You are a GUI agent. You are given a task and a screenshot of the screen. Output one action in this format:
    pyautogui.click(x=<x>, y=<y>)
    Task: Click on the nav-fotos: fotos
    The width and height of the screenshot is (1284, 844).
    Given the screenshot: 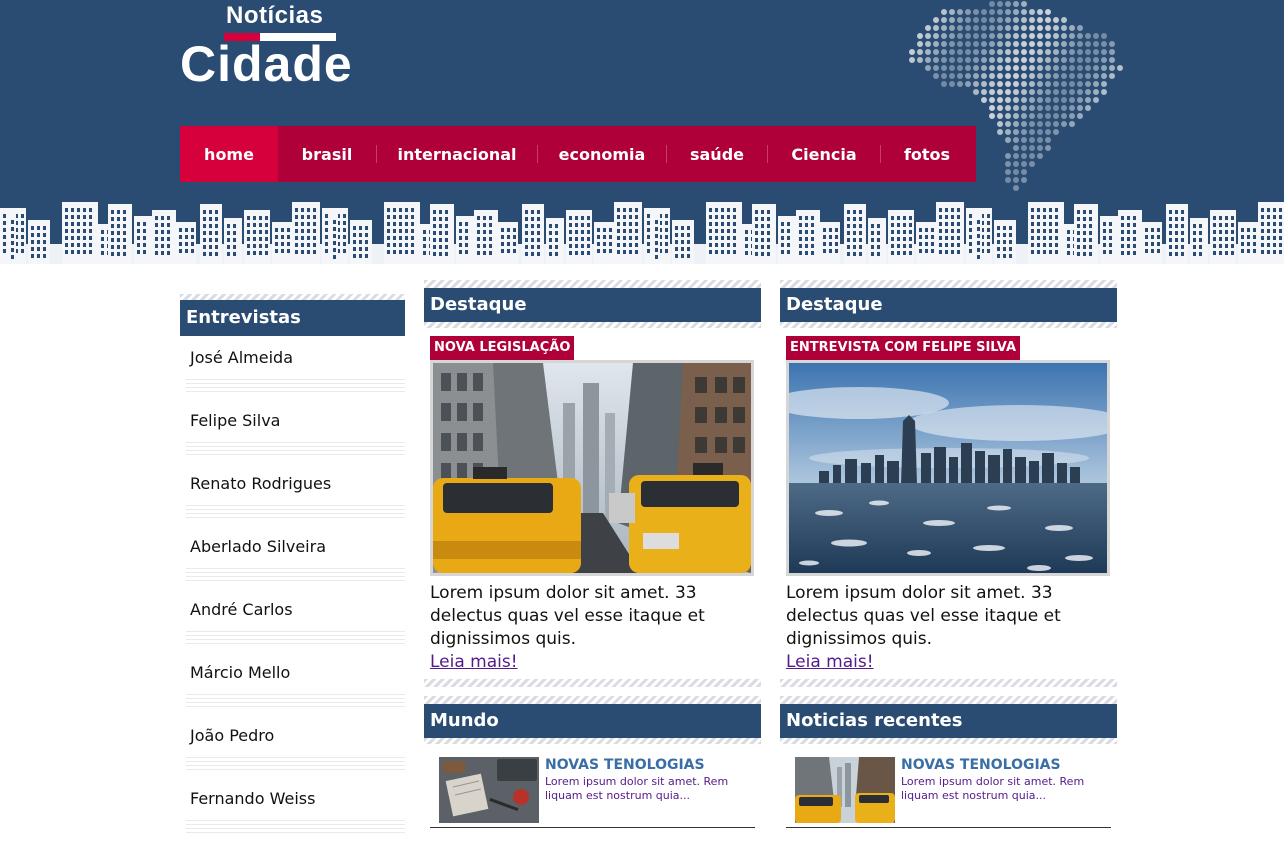 What is the action you would take?
    pyautogui.click(x=927, y=154)
    